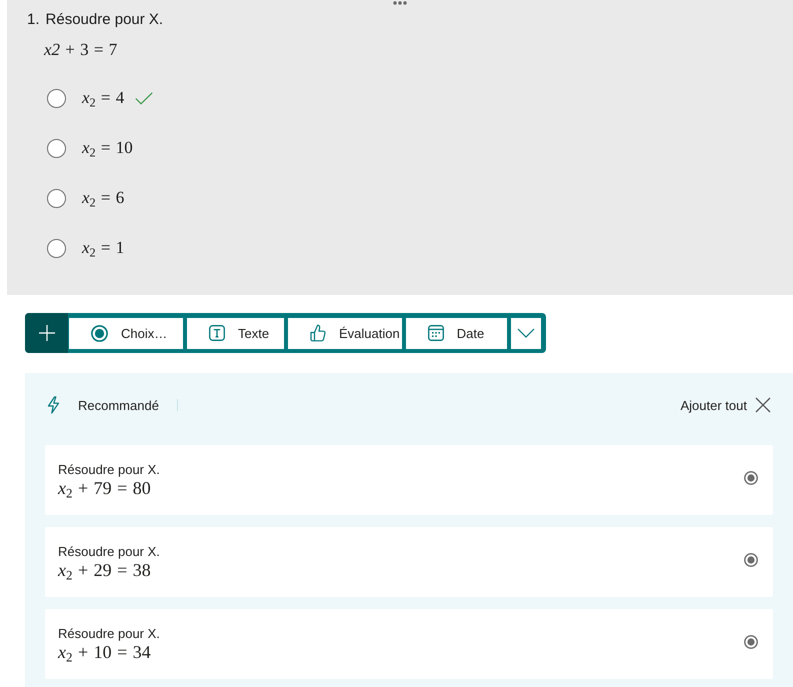 The width and height of the screenshot is (793, 687). Describe the element at coordinates (104, 488) in the screenshot. I see `suggestion-equation: x$_{2}$ + 79 = 80` at that location.